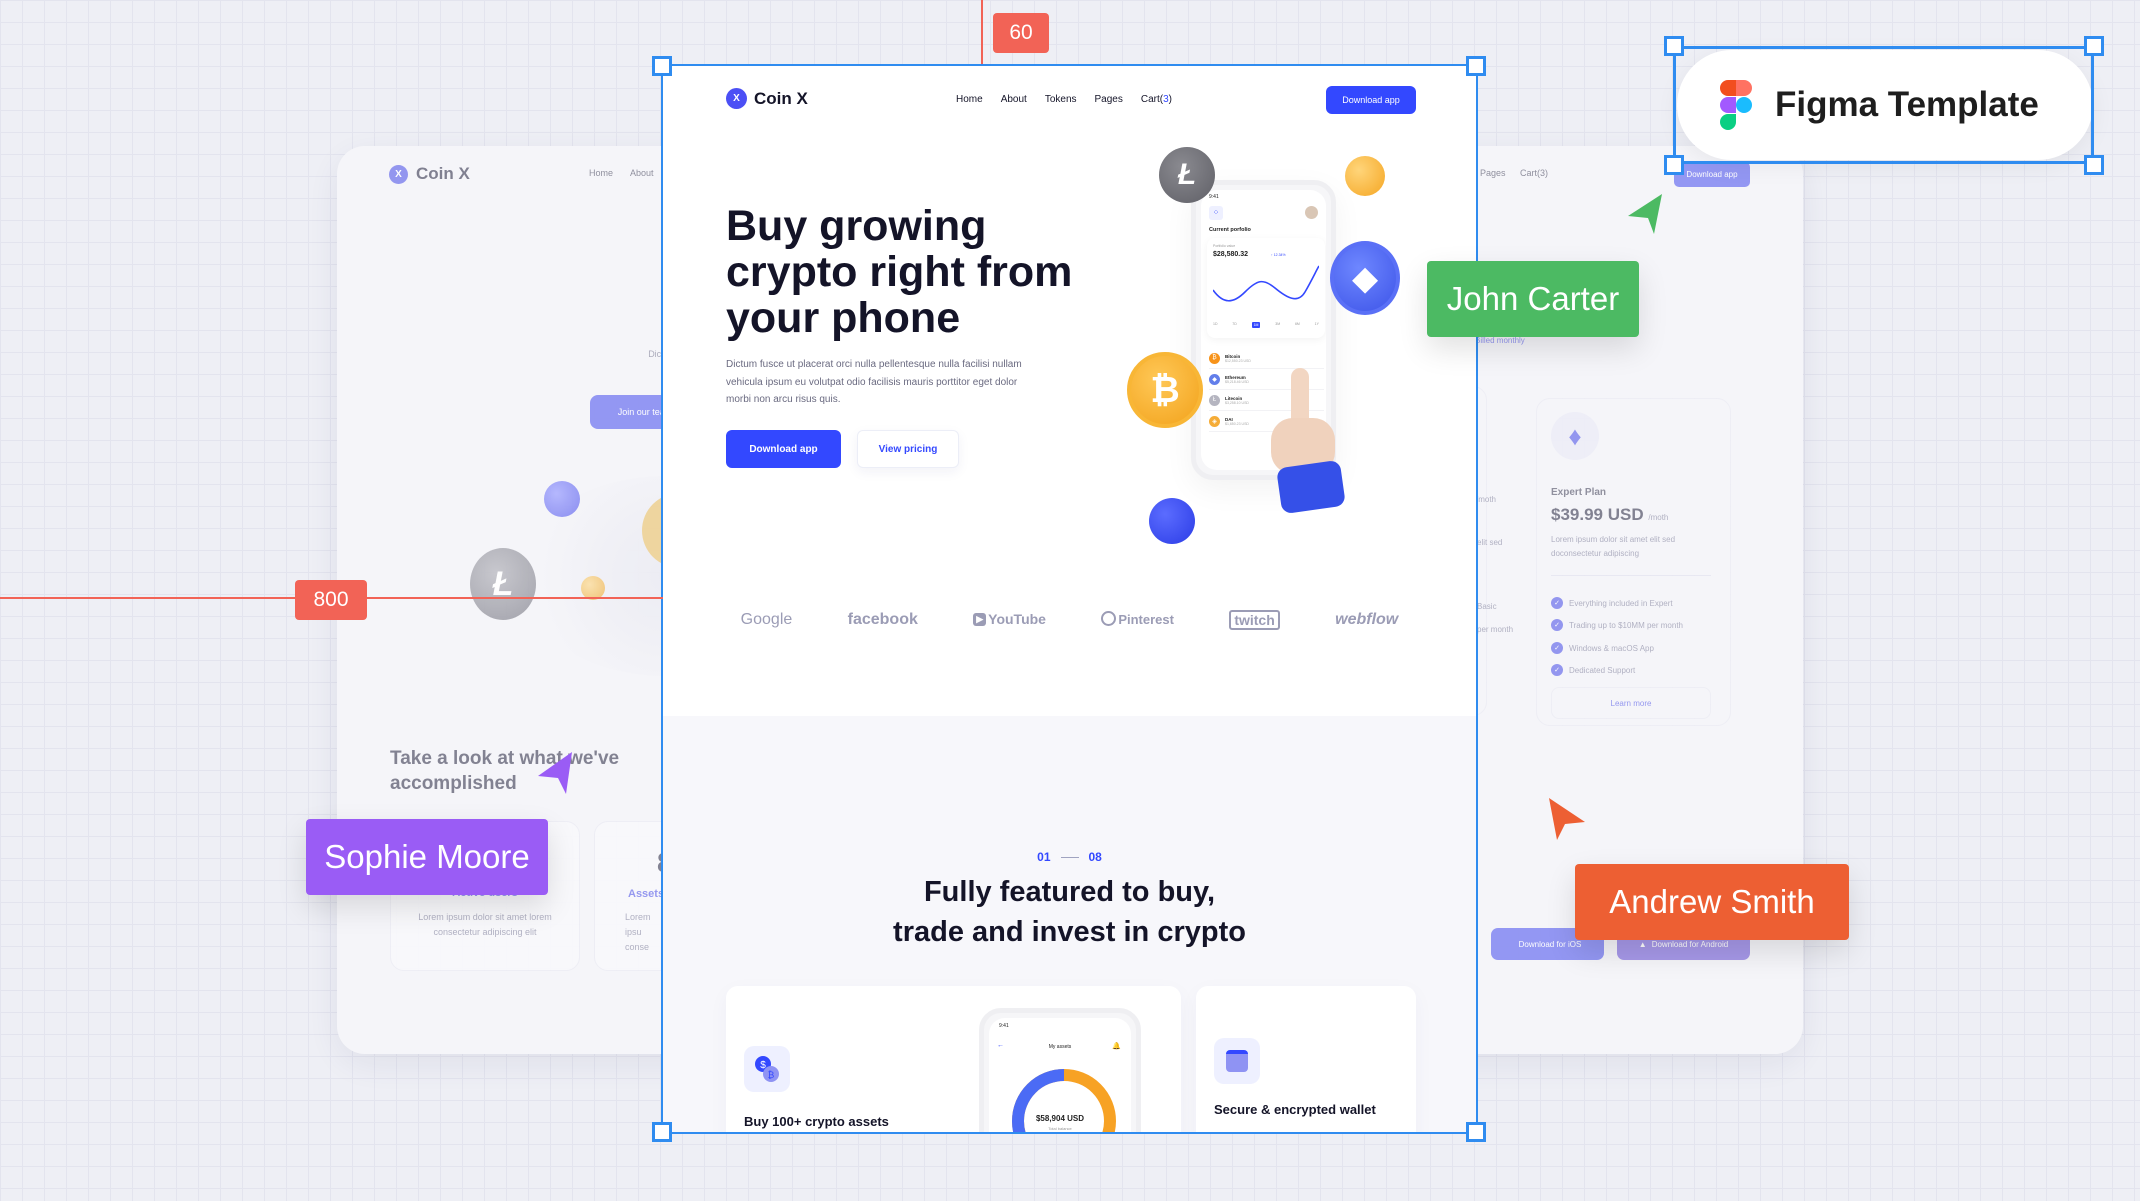 This screenshot has height=1201, width=2140. What do you see at coordinates (1476, 1132) in the screenshot?
I see `resize-handle-bottom-right` at bounding box center [1476, 1132].